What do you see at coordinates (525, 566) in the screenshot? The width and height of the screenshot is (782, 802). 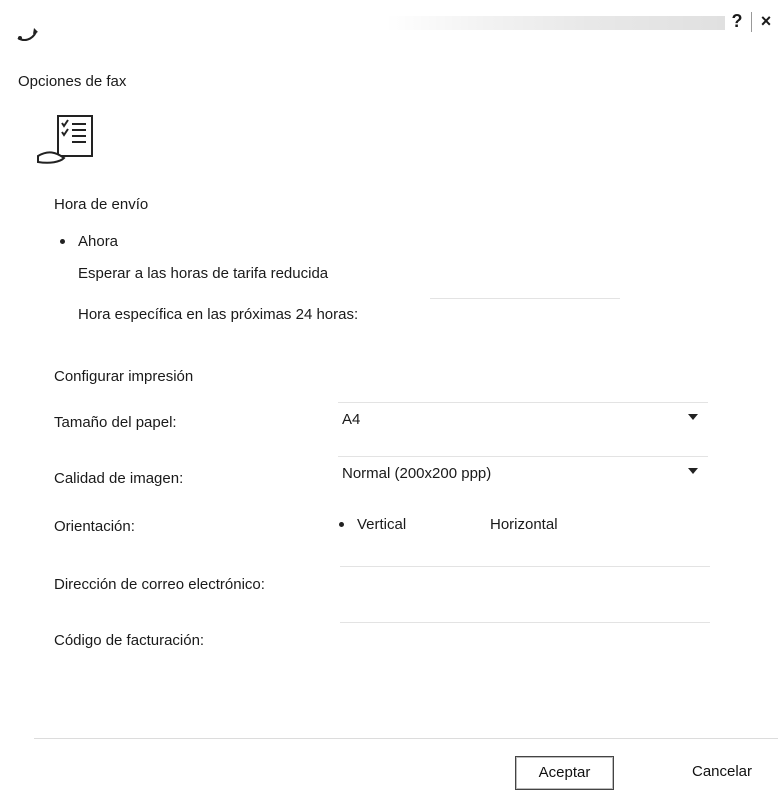 I see `email-field-border` at bounding box center [525, 566].